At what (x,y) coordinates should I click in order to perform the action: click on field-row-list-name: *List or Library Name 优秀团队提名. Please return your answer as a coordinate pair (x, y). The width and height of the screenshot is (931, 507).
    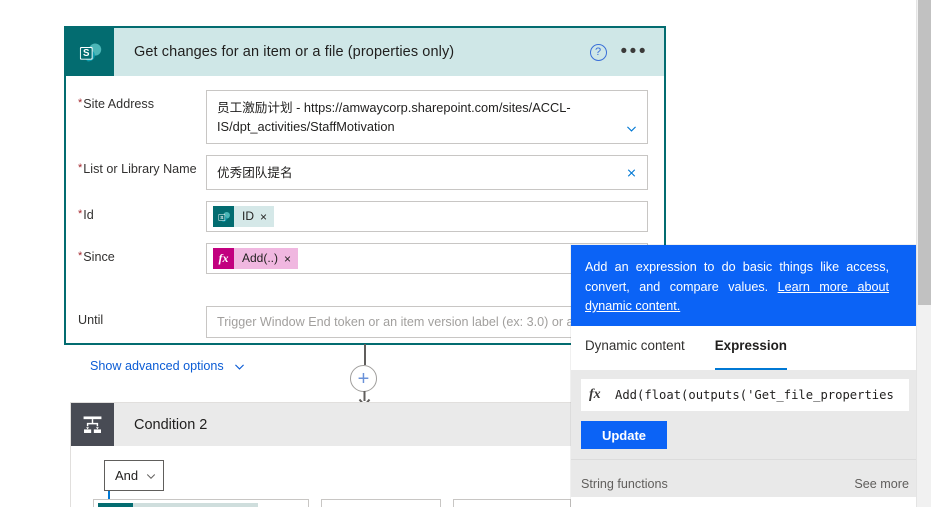
    Looking at the image, I should click on (363, 172).